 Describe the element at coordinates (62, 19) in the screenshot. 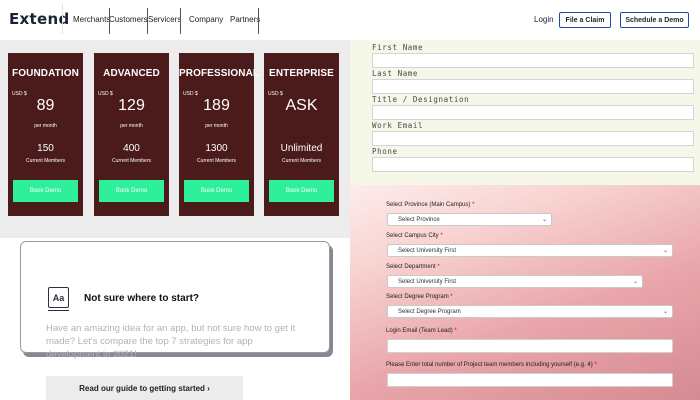

I see `nav-divider` at that location.